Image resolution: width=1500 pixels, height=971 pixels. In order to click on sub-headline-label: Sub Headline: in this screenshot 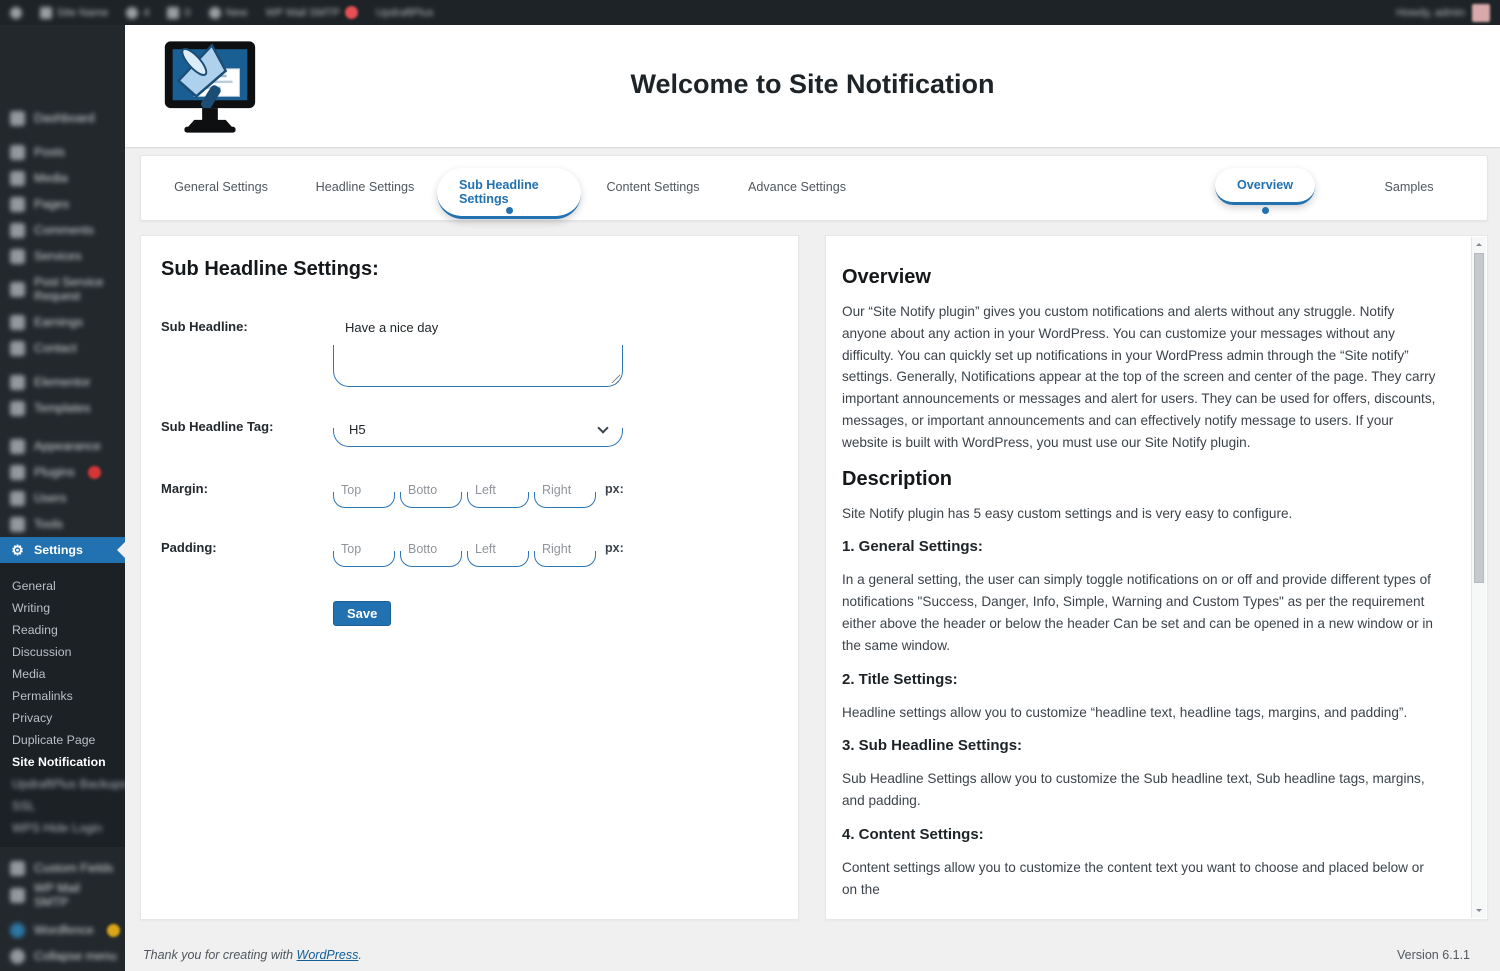, I will do `click(204, 326)`.